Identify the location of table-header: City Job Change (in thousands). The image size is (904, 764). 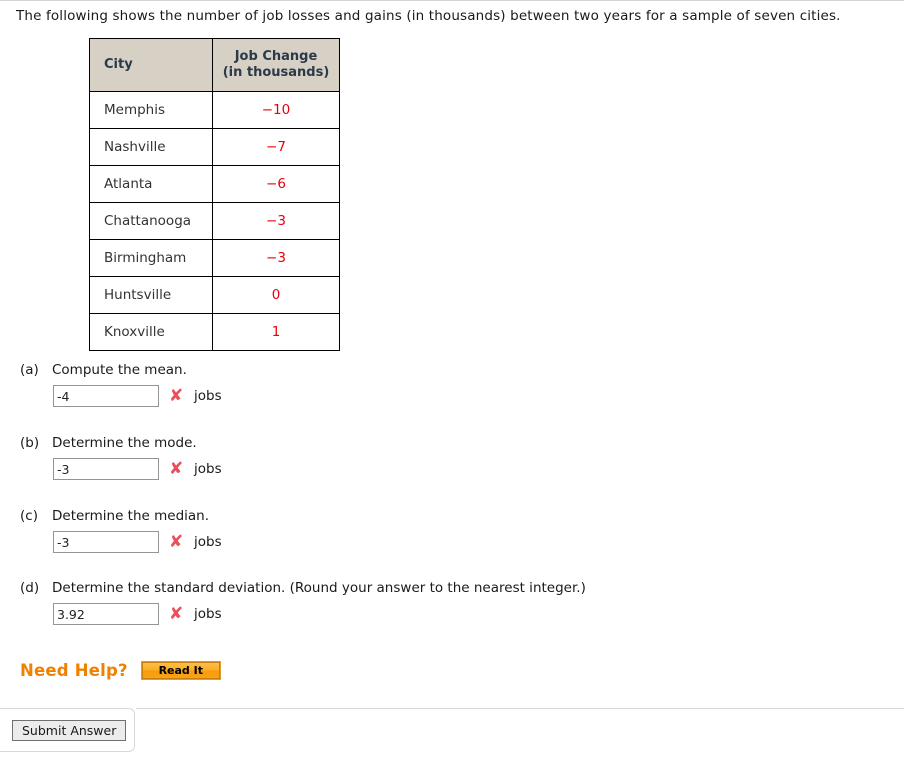
(214, 65).